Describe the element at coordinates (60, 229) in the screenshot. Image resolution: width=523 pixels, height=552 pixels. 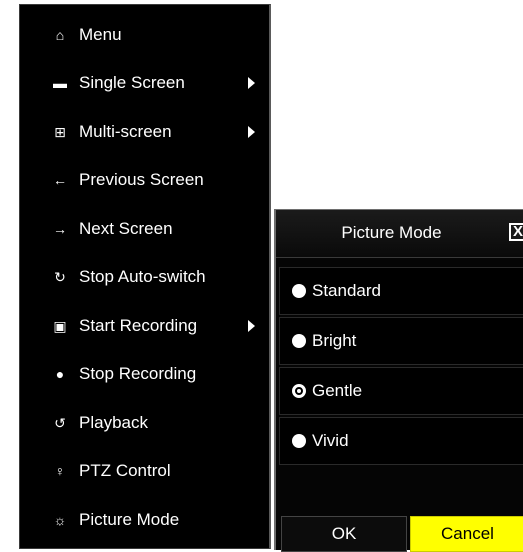
I see `arrow-right-icon: →` at that location.